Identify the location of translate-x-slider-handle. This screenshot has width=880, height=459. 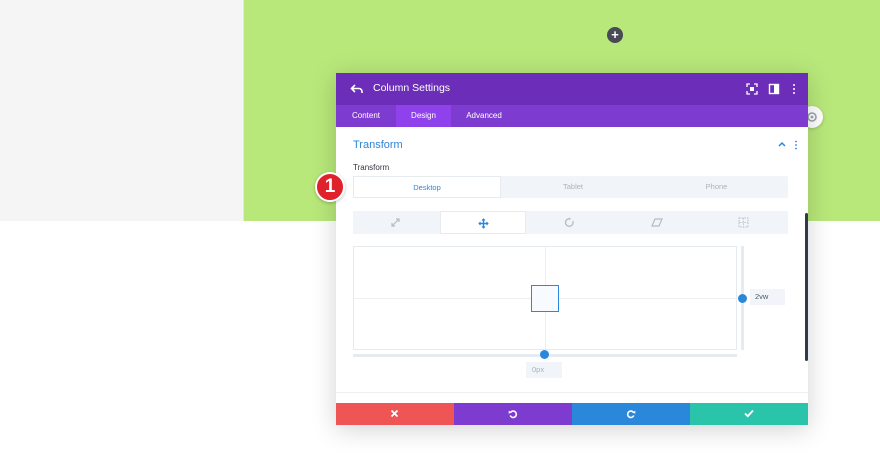
(544, 354).